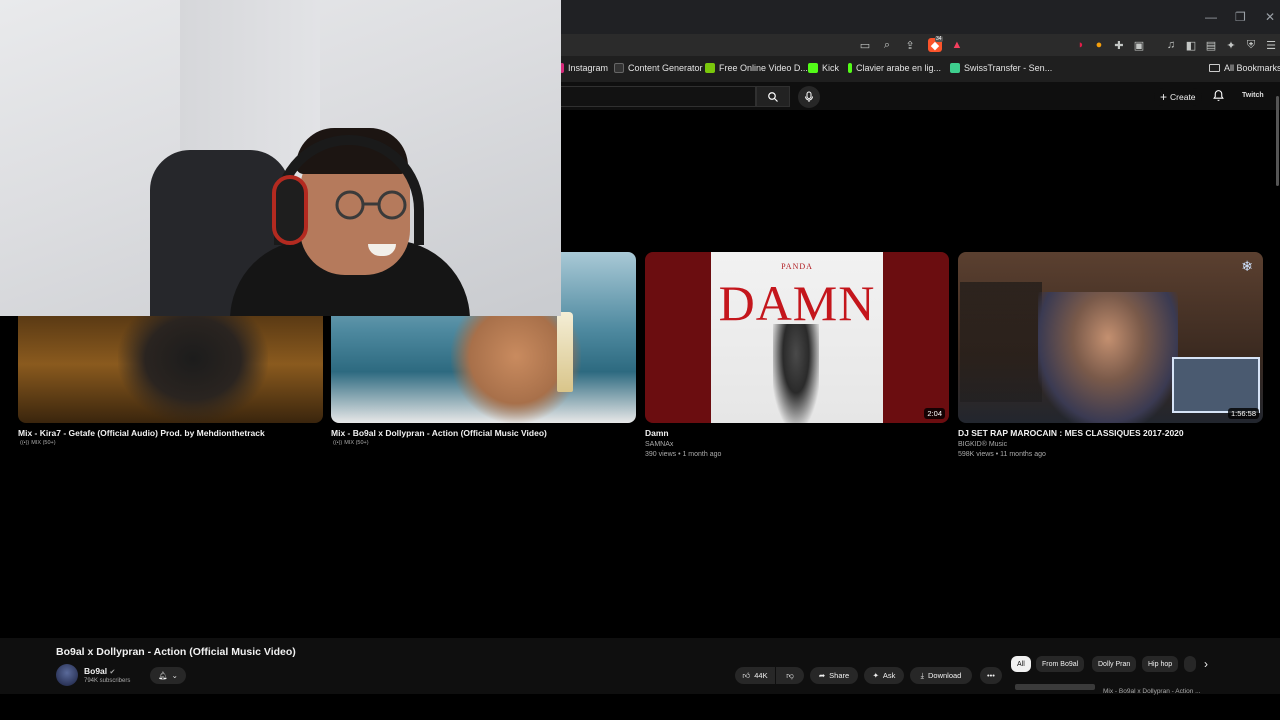  Describe the element at coordinates (1164, 97) in the screenshot. I see `plus-icon: +` at that location.